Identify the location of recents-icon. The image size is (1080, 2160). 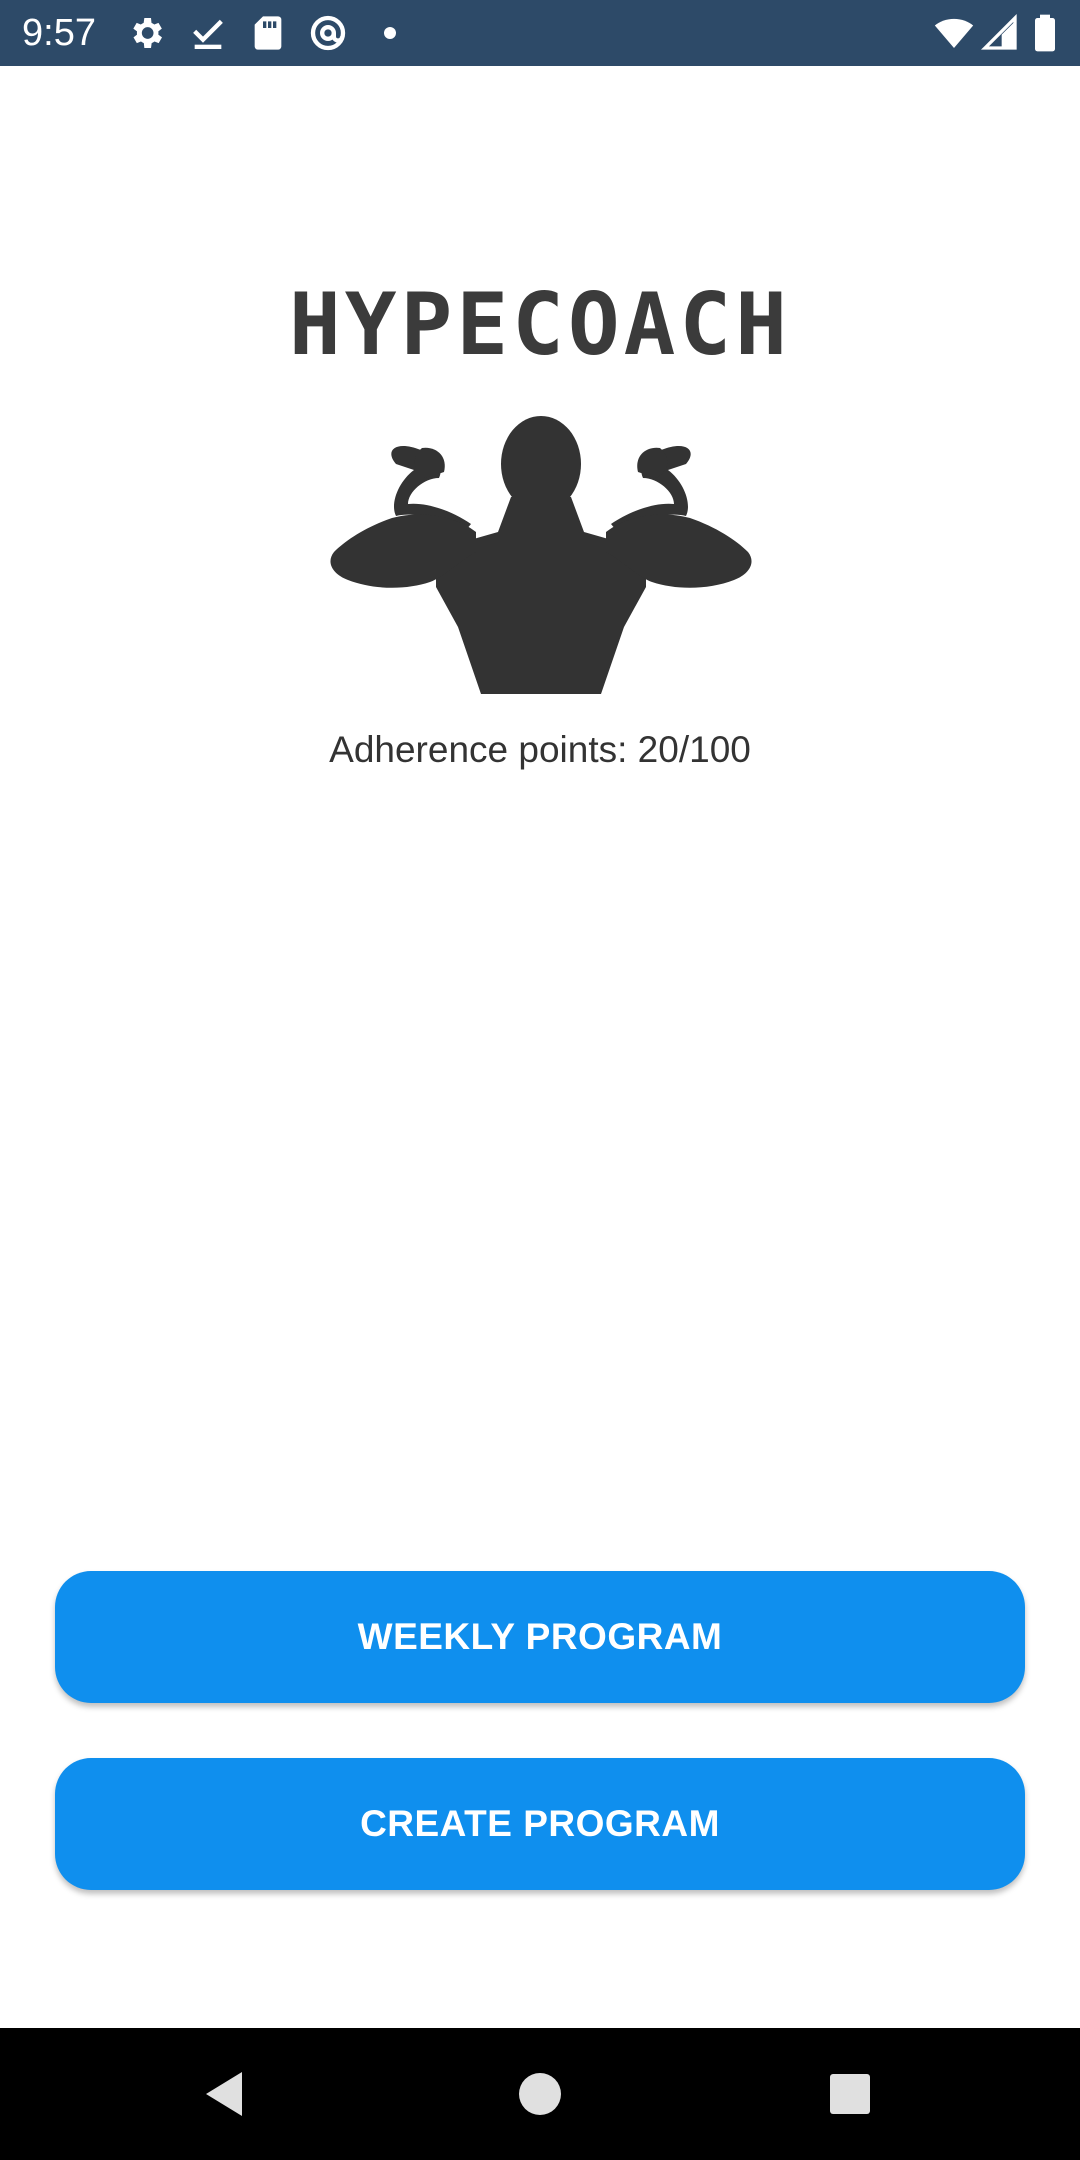
(850, 2094).